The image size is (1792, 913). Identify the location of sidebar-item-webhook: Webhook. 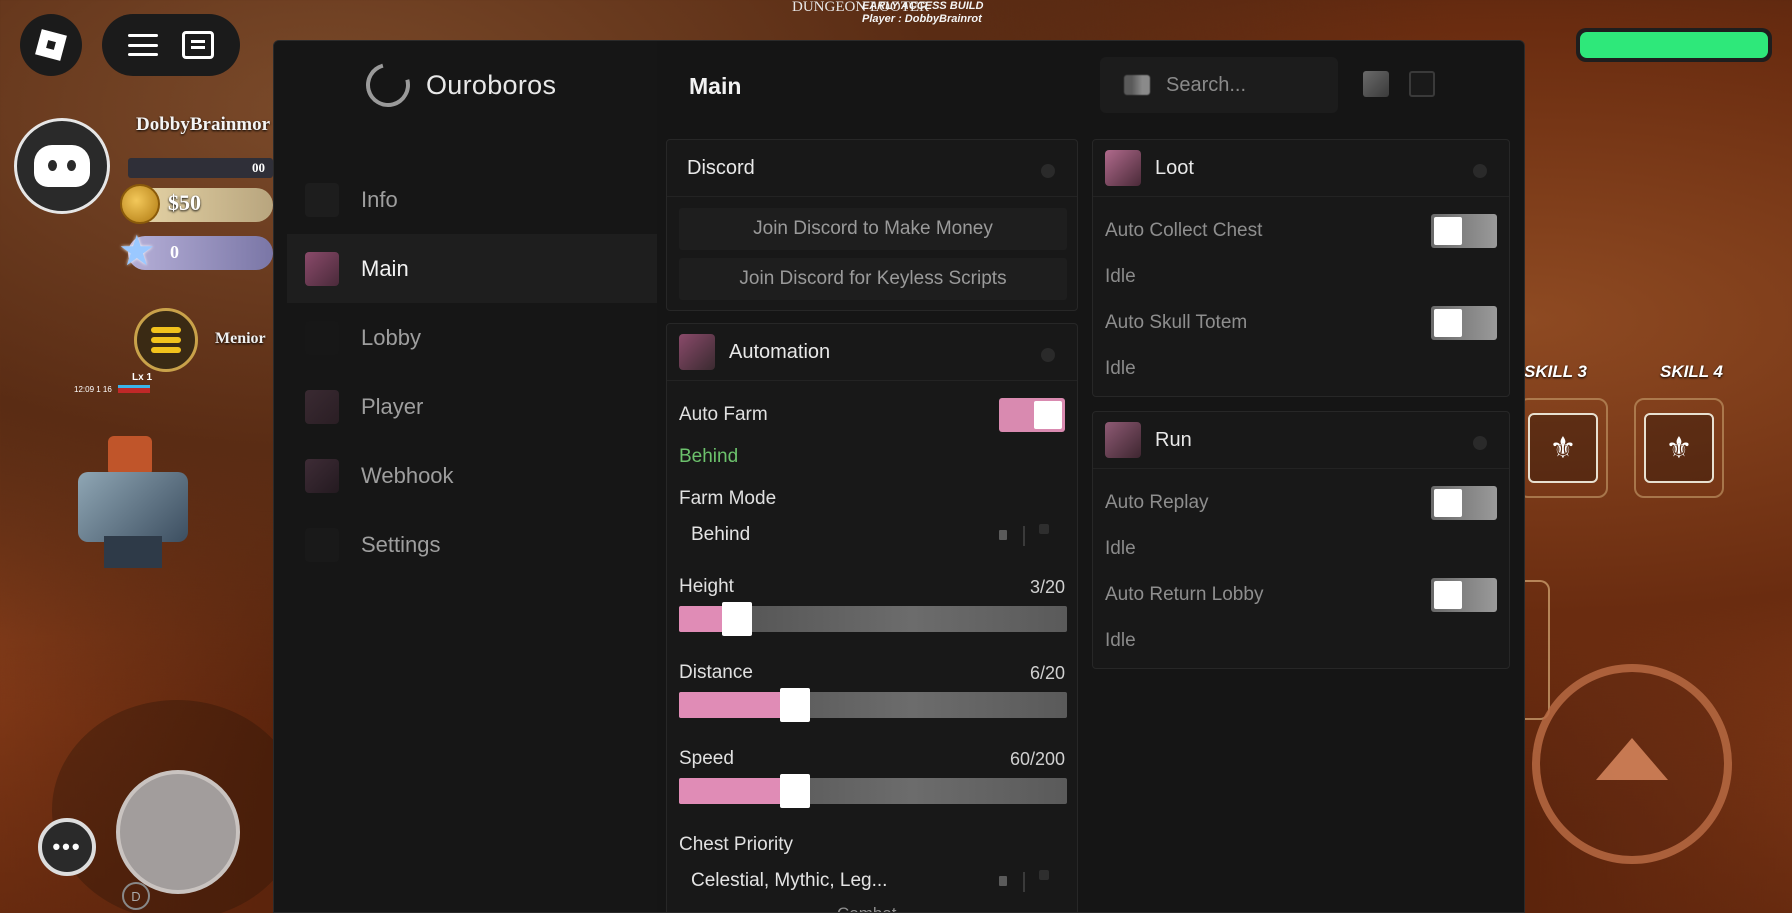
(472, 475).